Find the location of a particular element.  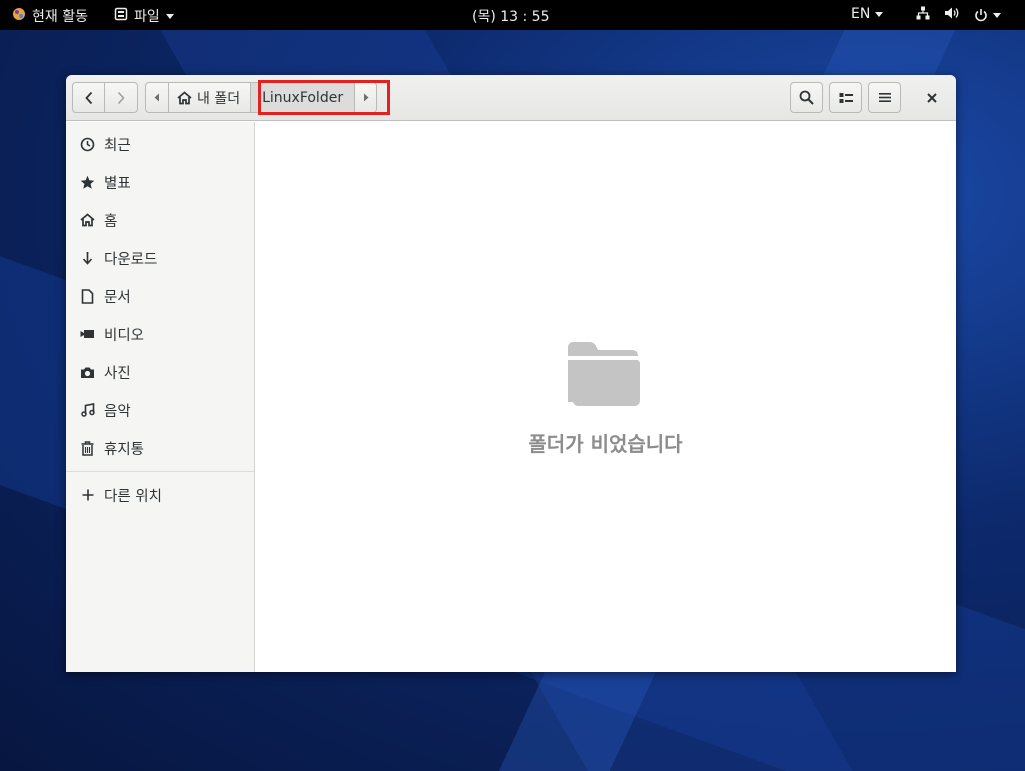

power-icon is located at coordinates (987, 15).